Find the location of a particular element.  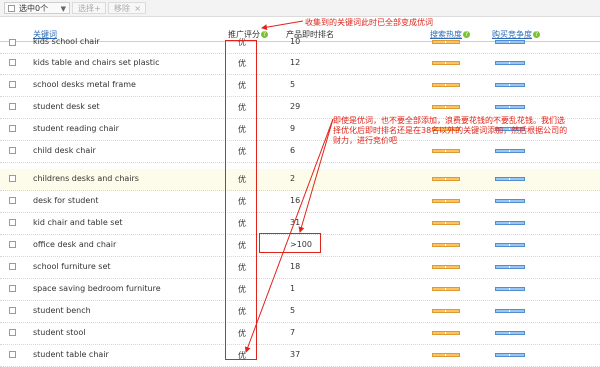

arrow-to-rating is located at coordinates (289, 235).